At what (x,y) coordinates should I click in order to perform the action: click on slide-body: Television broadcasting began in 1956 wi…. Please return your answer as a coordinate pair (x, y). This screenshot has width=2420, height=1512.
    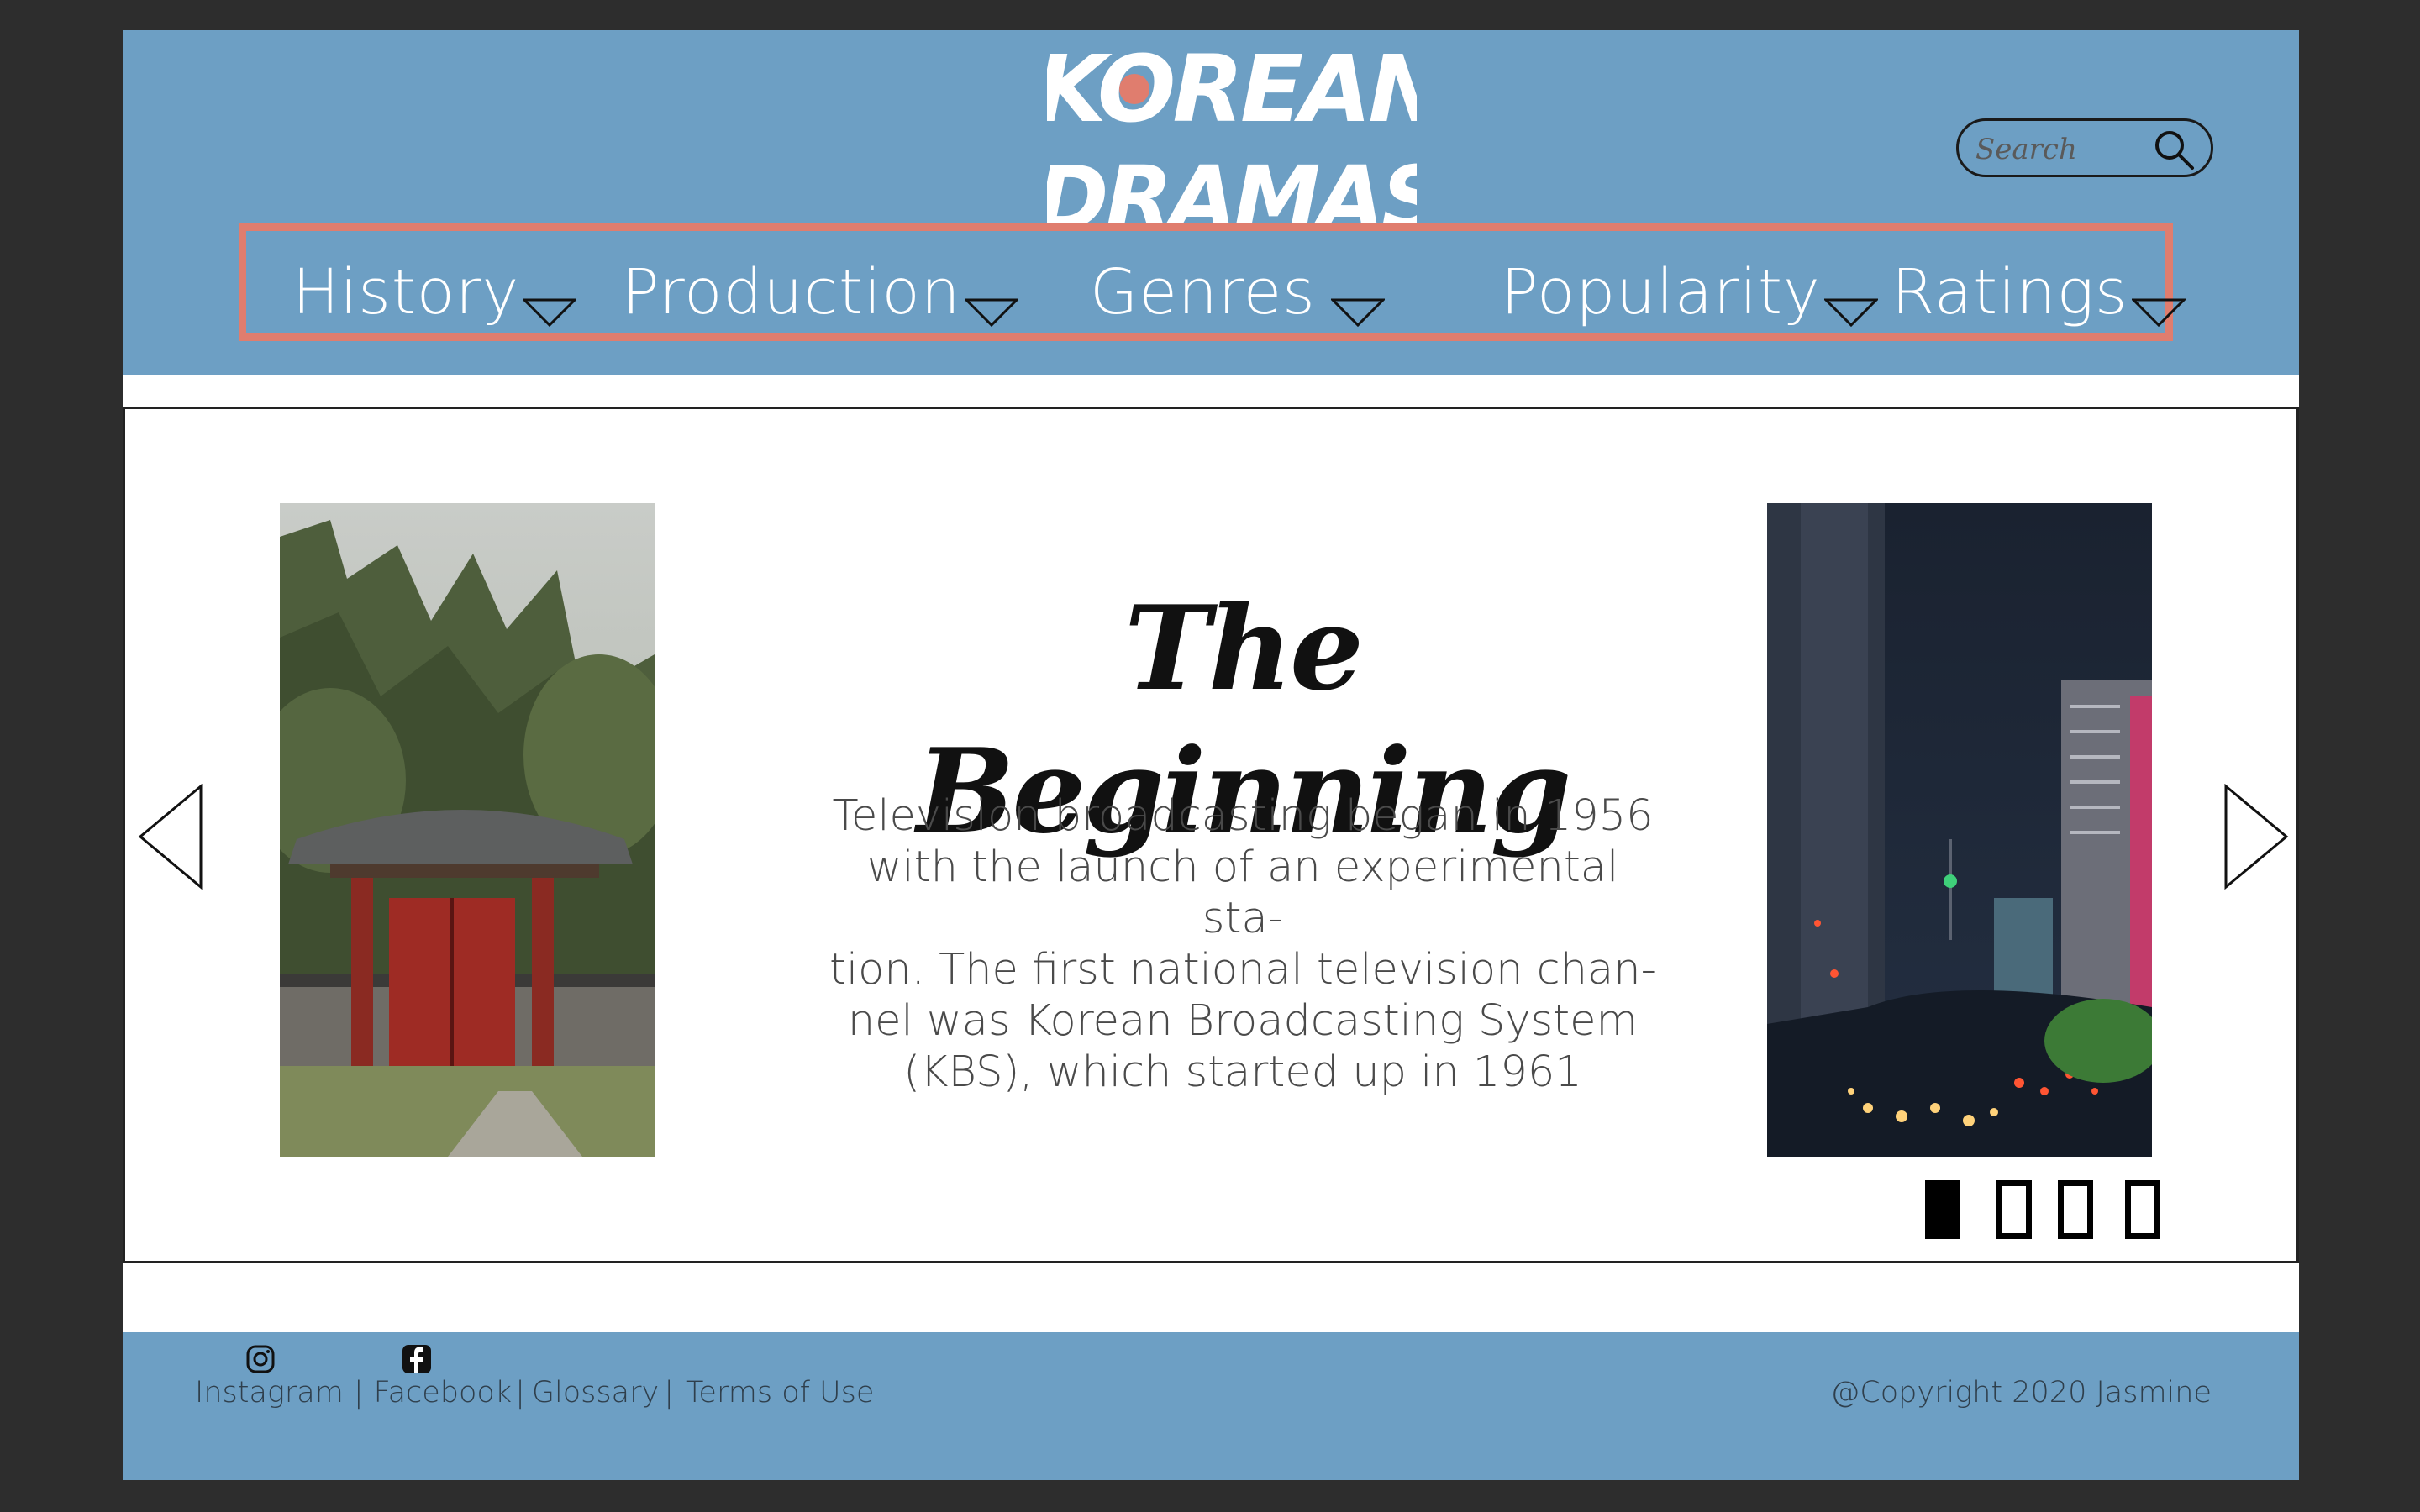
    Looking at the image, I should click on (1243, 944).